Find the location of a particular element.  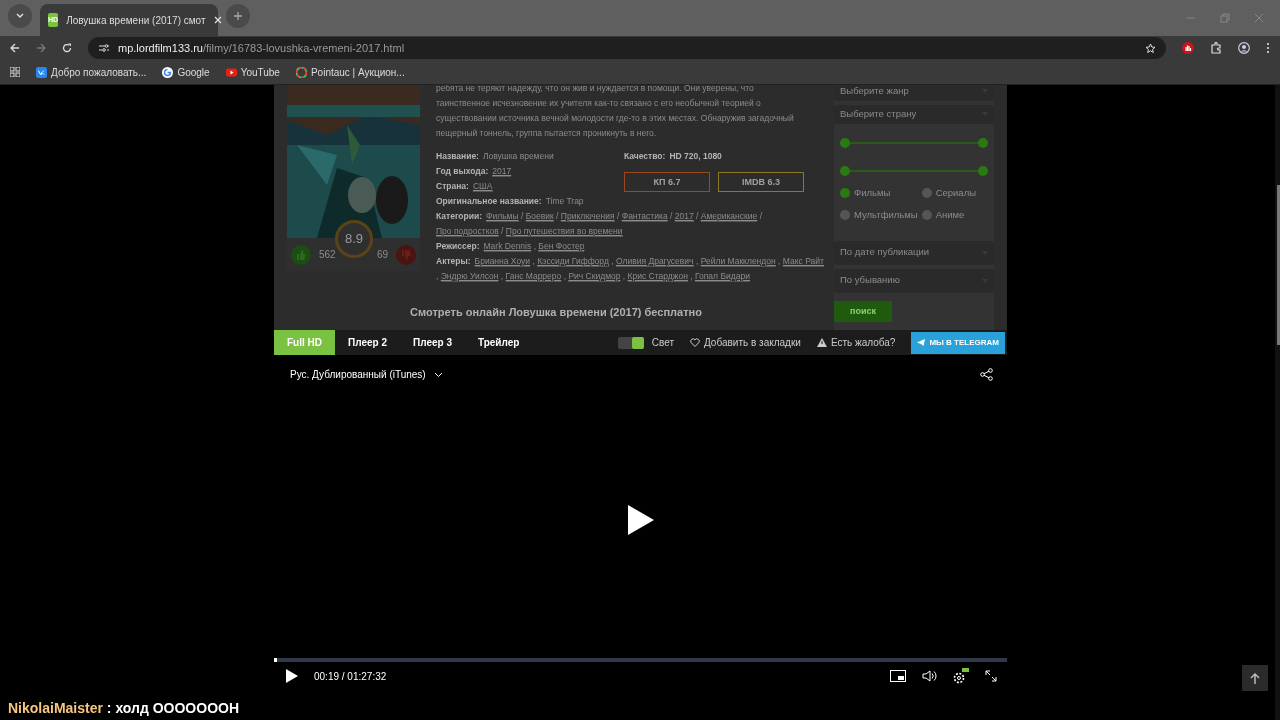

info-link: Брианна Хоуи is located at coordinates (502, 261).